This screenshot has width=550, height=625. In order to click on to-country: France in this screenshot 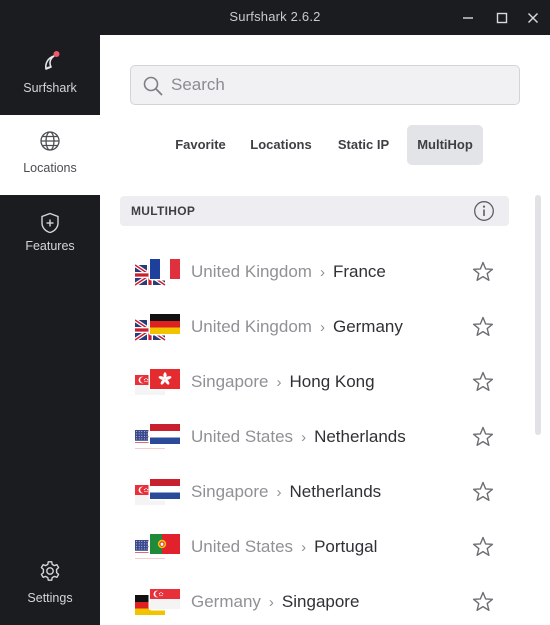, I will do `click(359, 271)`.